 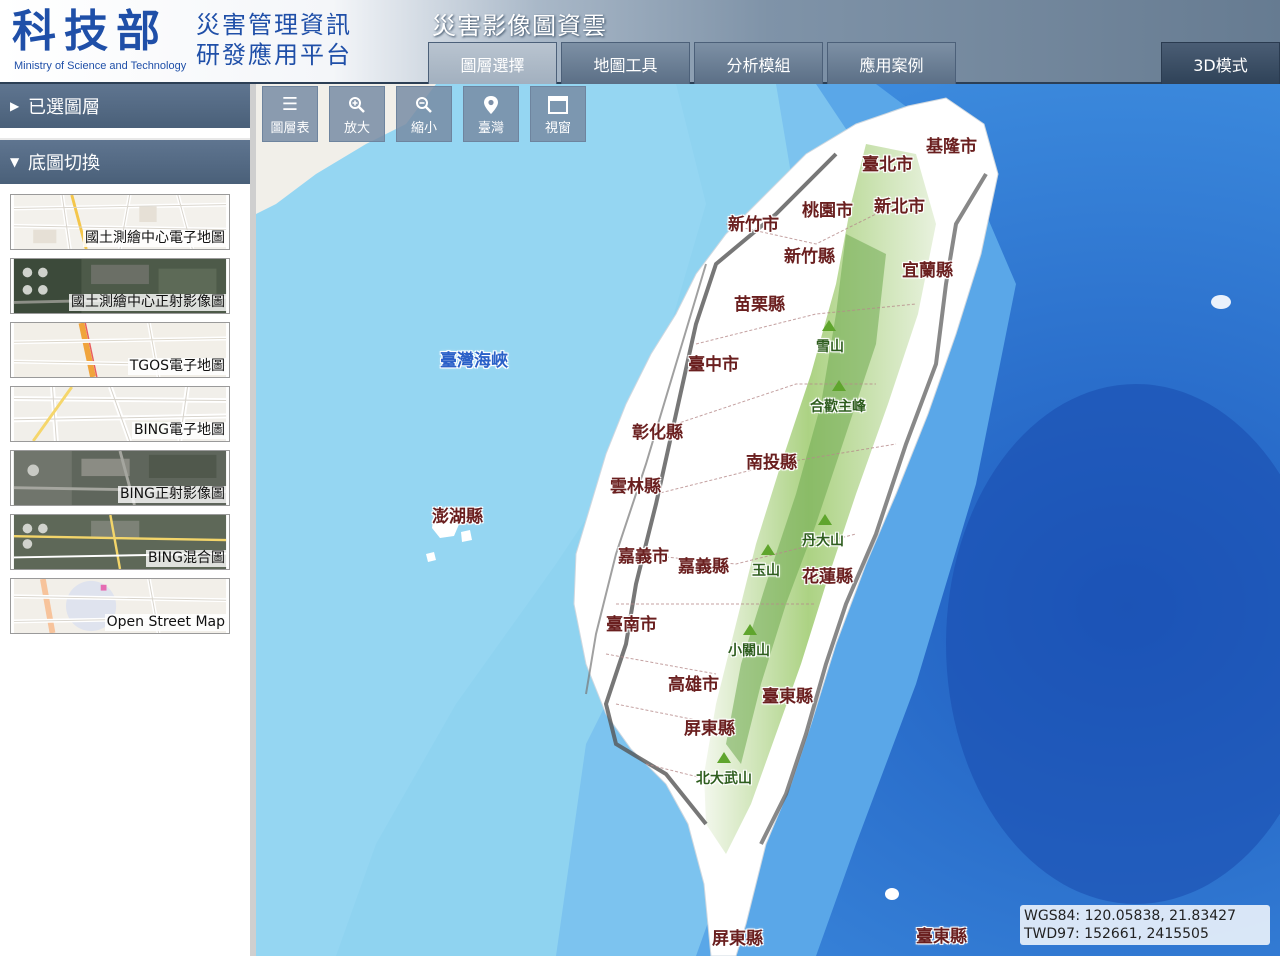 I want to click on place-label: 臺中市, so click(x=713, y=365).